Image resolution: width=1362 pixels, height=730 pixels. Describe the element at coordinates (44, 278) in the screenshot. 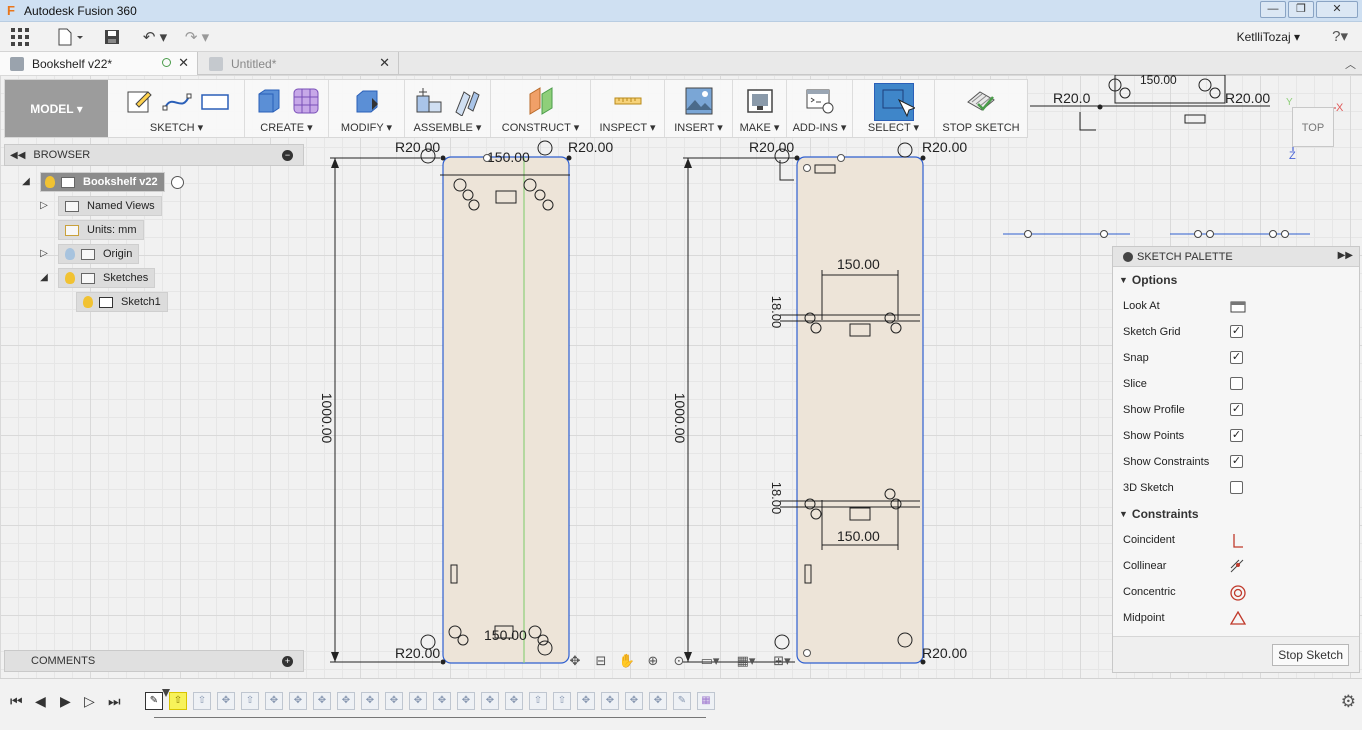

I see `expanded-triangle-icon: ◢` at that location.